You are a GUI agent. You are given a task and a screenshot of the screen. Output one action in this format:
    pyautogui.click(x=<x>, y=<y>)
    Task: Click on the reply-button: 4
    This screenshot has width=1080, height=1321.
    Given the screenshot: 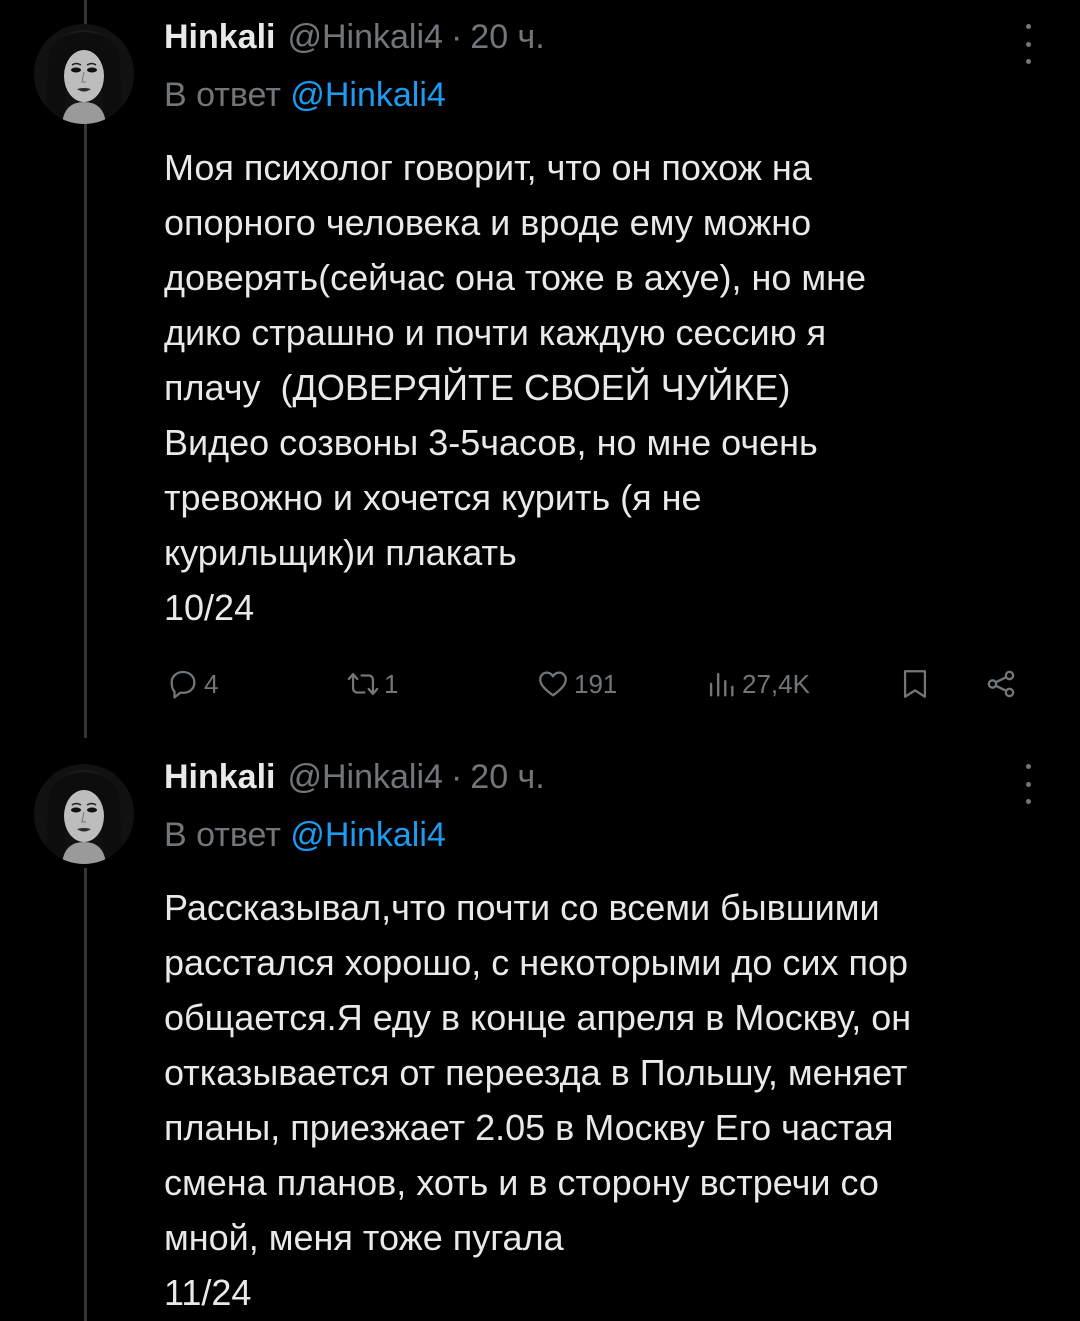 What is the action you would take?
    pyautogui.click(x=192, y=684)
    